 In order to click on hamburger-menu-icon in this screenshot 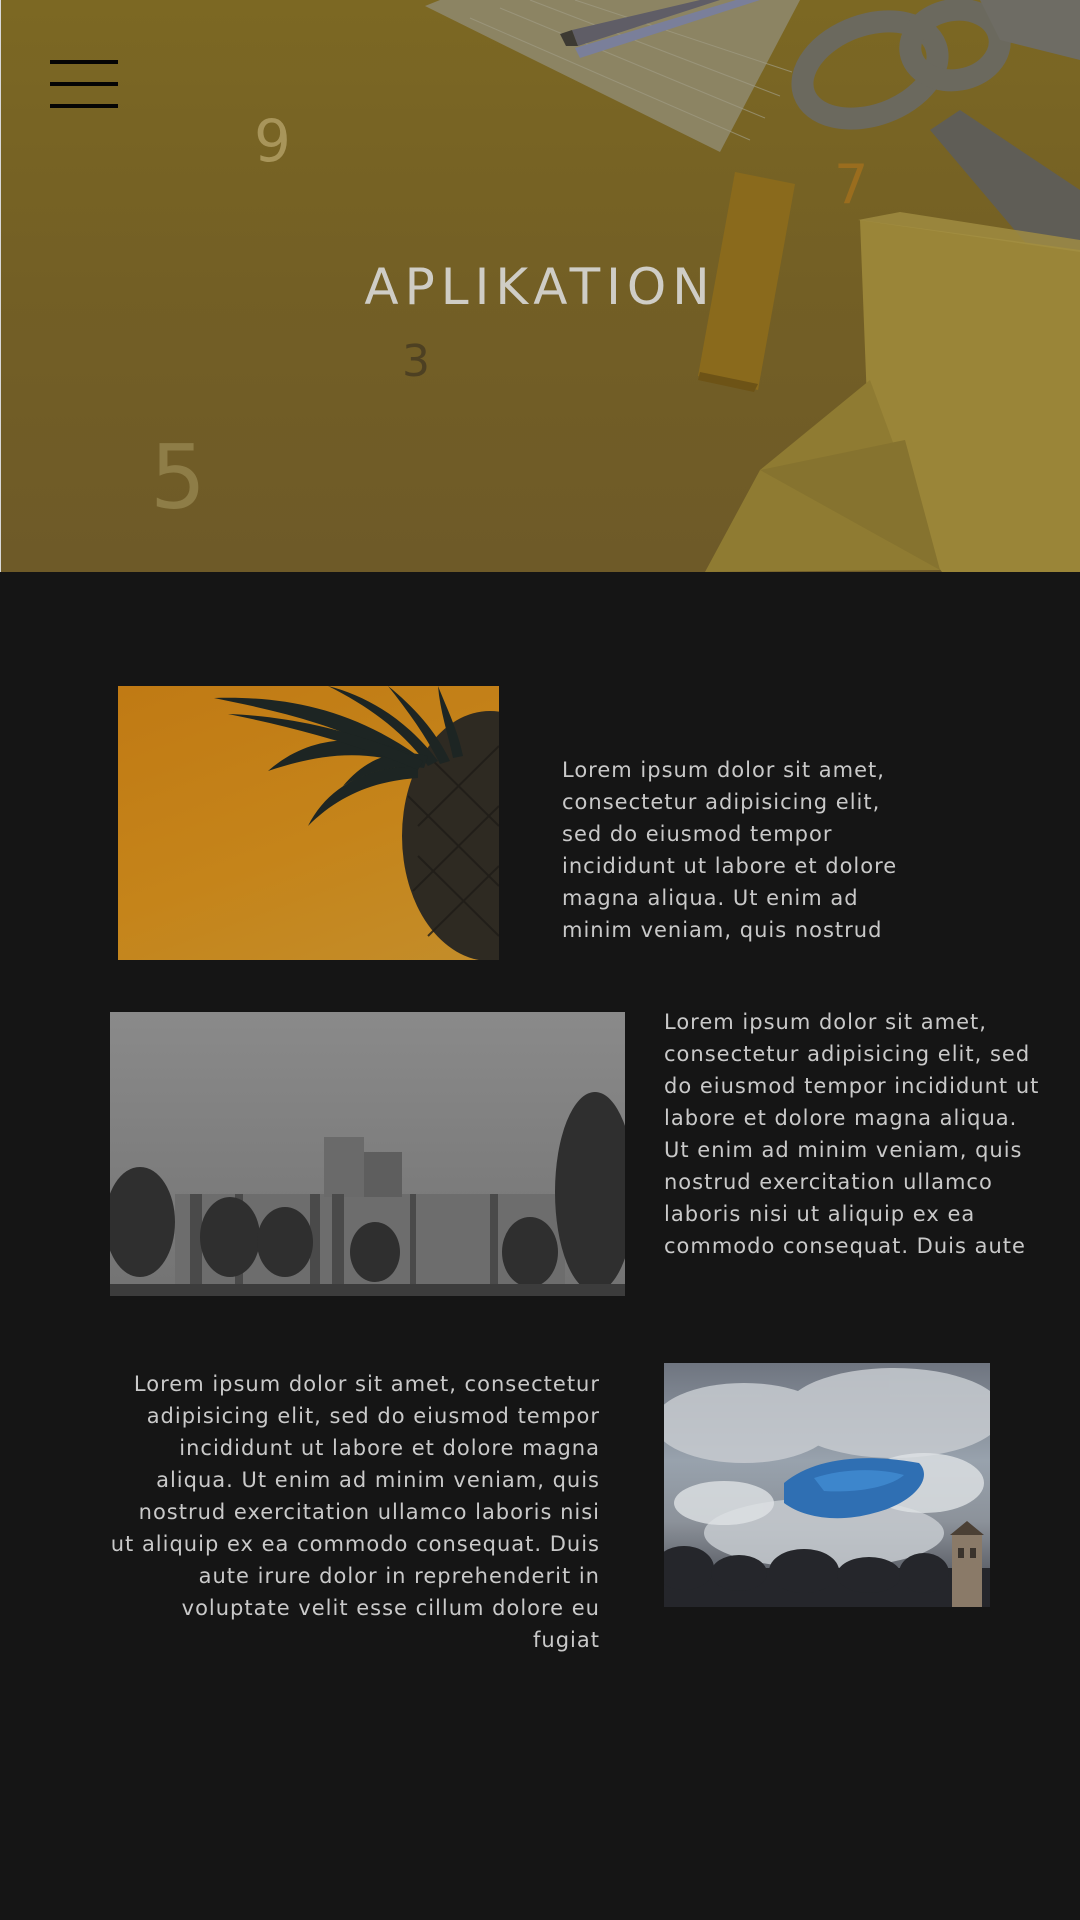, I will do `click(84, 84)`.